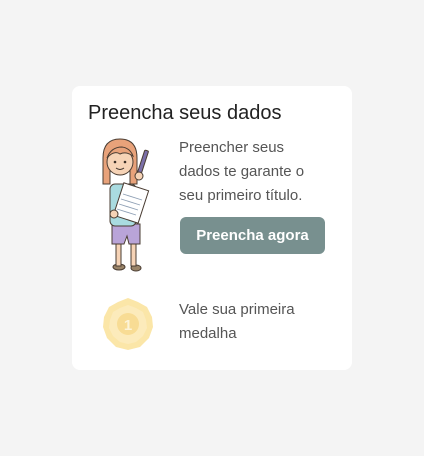  What do you see at coordinates (185, 113) in the screenshot?
I see `card-title: Preencha seus dados` at bounding box center [185, 113].